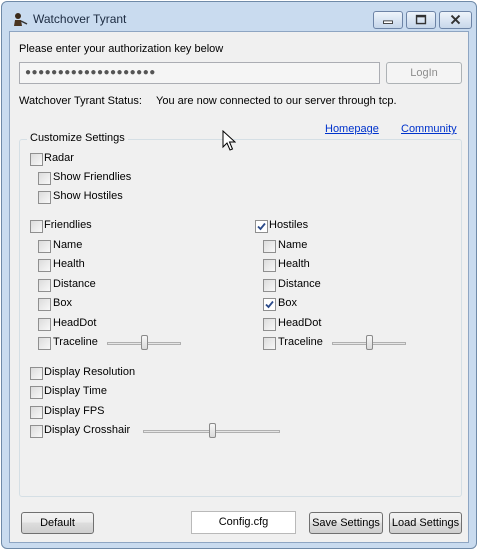  What do you see at coordinates (269, 343) in the screenshot?
I see `hostiles-traceline-checkbox` at bounding box center [269, 343].